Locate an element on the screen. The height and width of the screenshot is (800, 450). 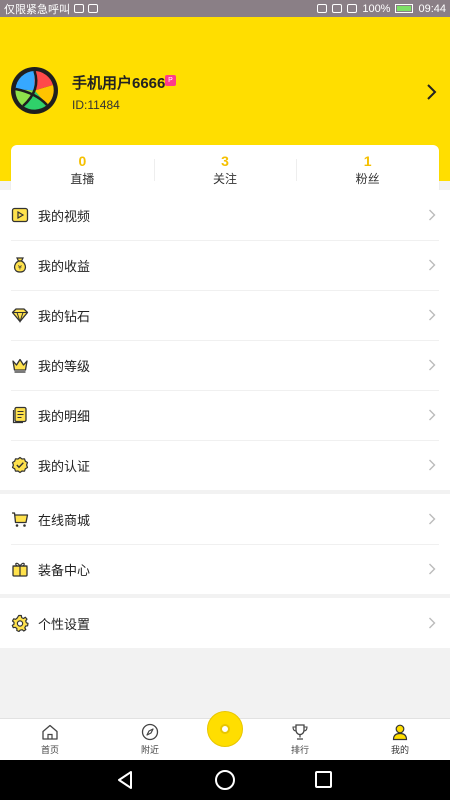
back-icon is located at coordinates (126, 780).